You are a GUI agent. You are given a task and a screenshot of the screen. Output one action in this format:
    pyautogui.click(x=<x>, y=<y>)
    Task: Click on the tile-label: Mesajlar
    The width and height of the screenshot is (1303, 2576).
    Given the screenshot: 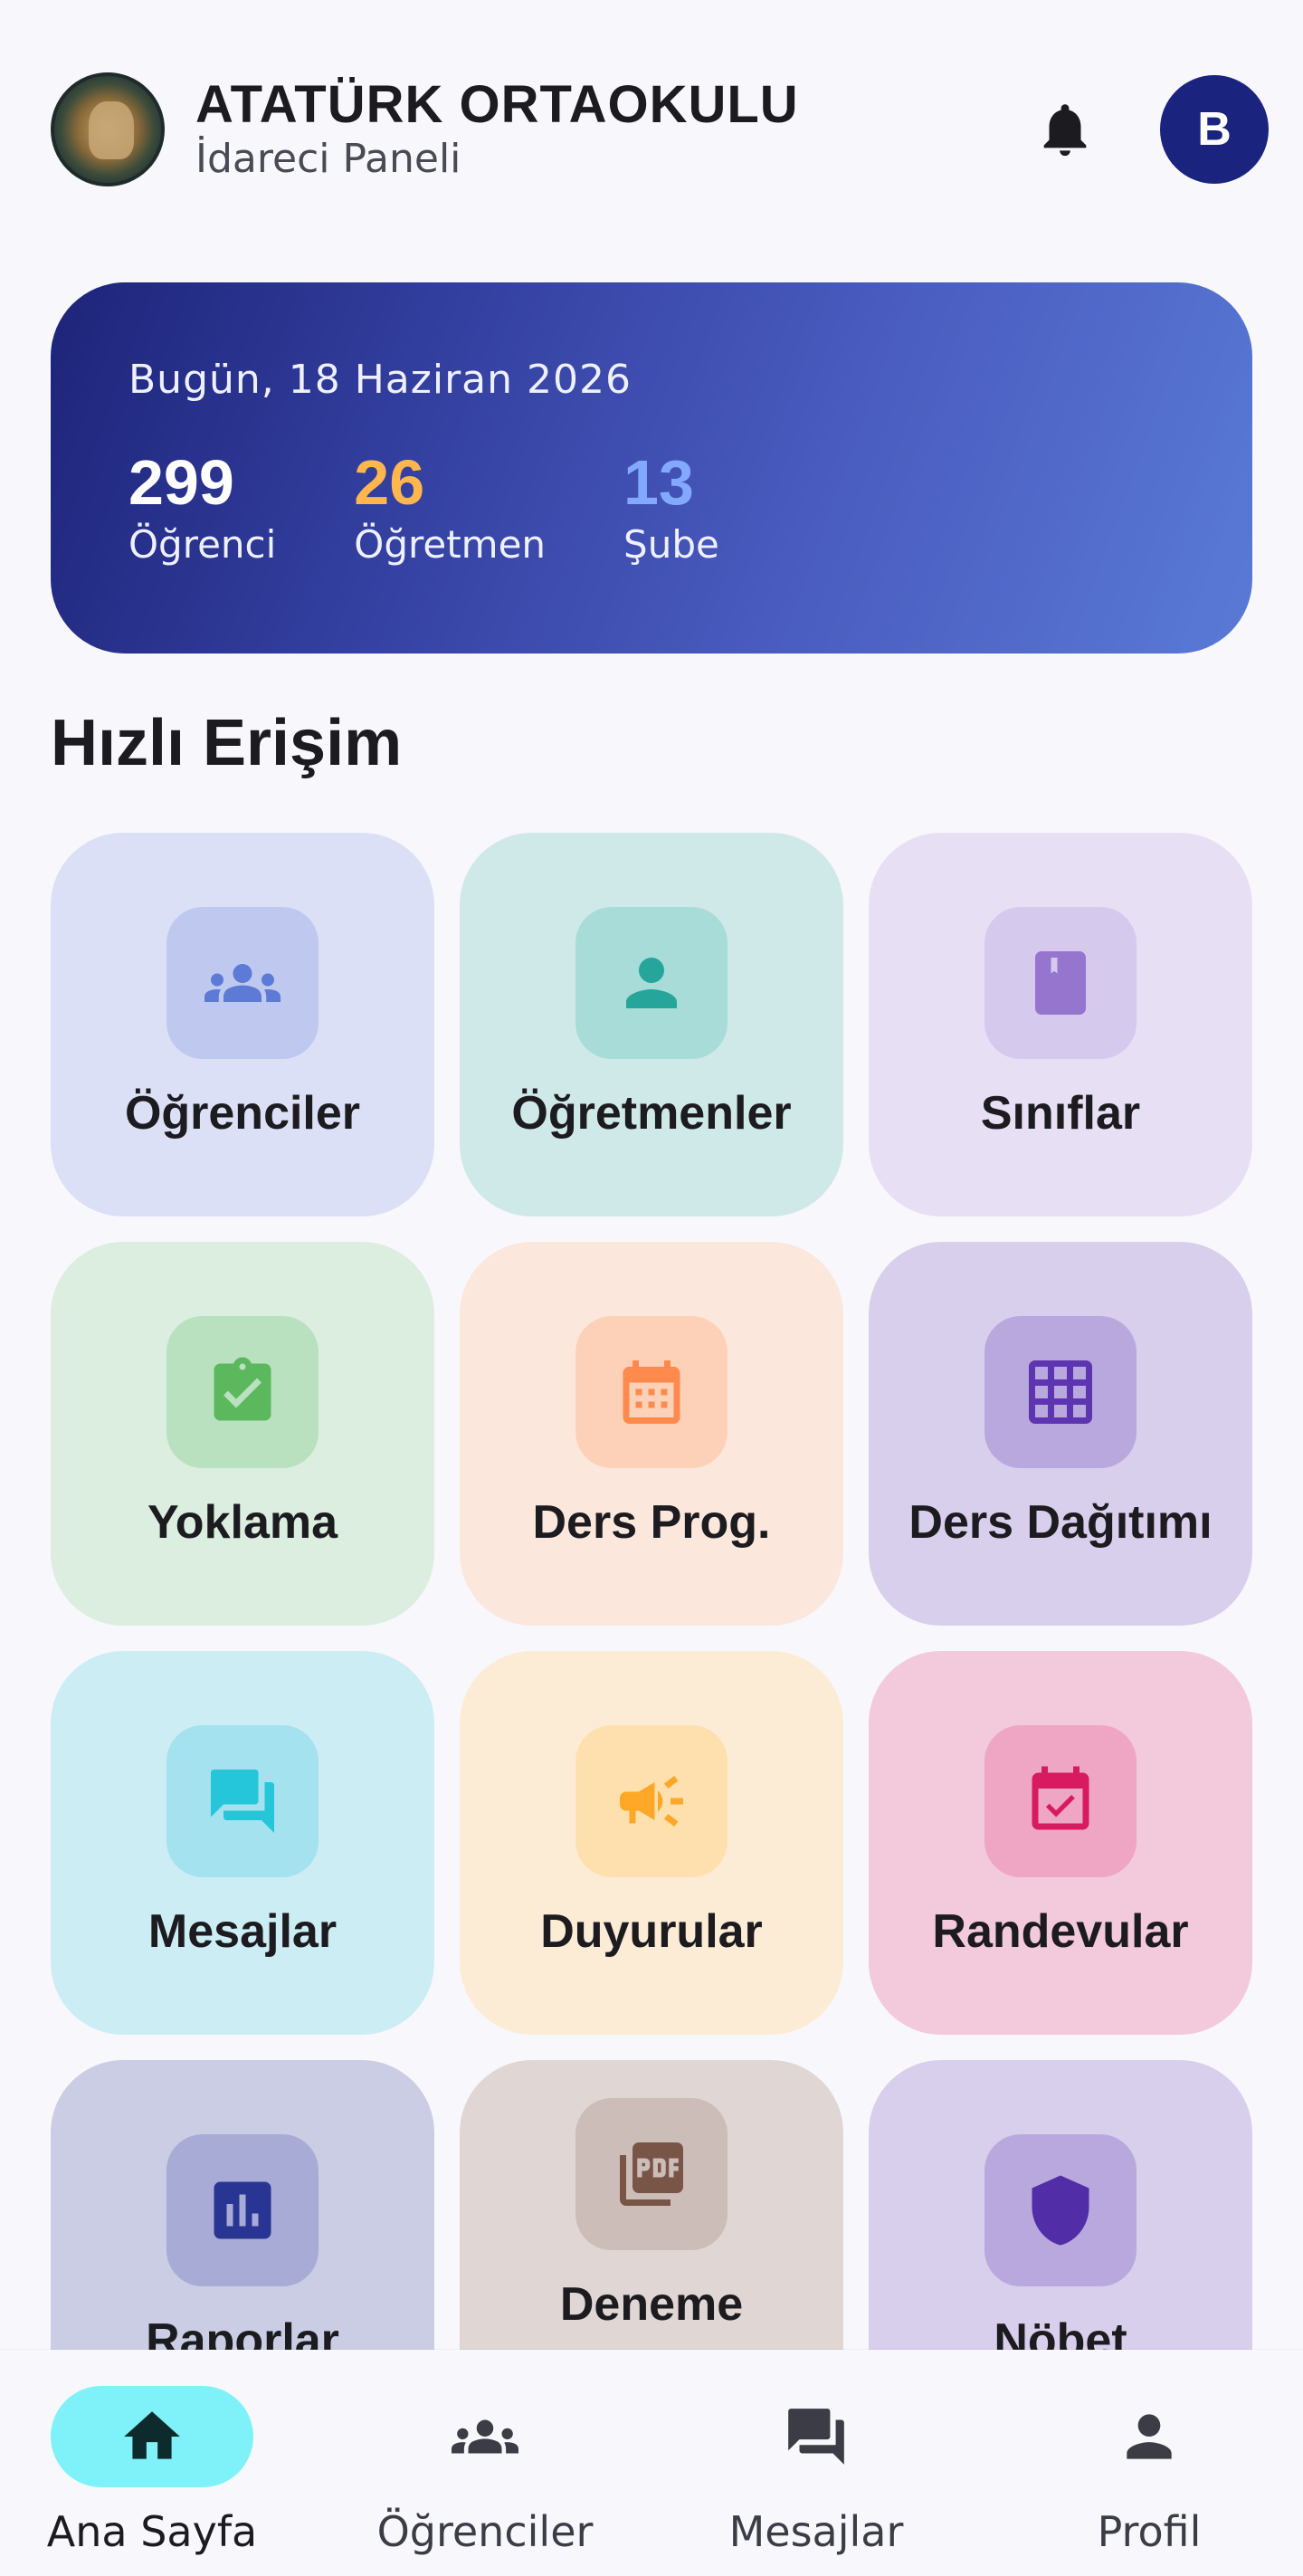 What is the action you would take?
    pyautogui.click(x=242, y=1932)
    